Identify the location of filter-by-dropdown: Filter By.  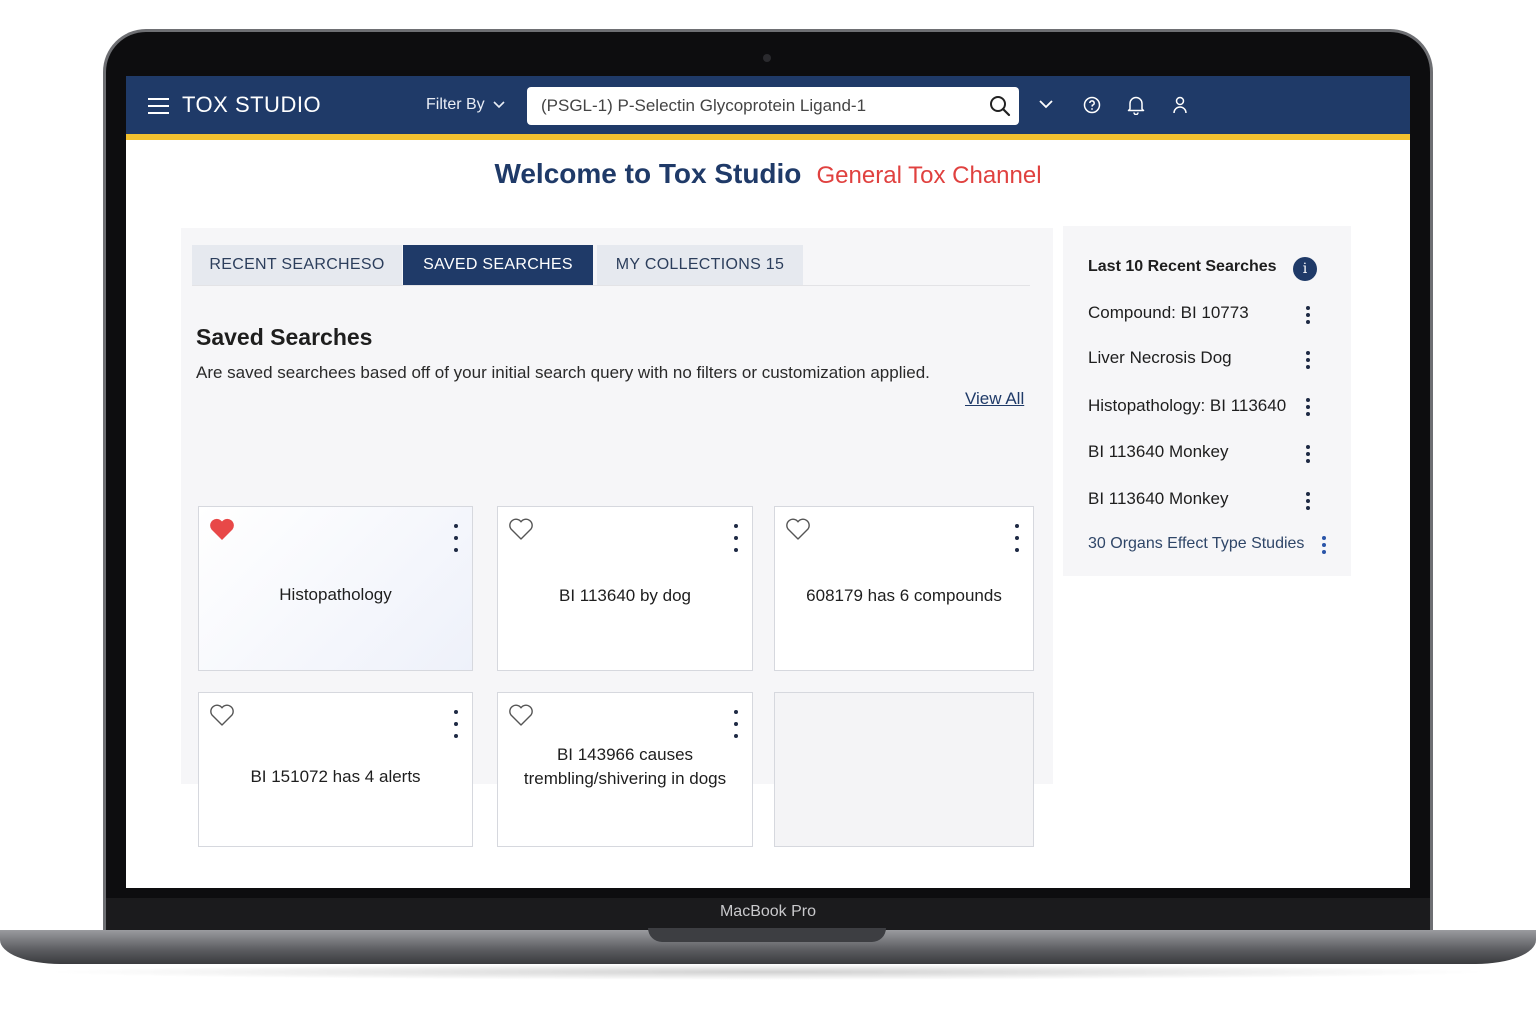
(465, 105).